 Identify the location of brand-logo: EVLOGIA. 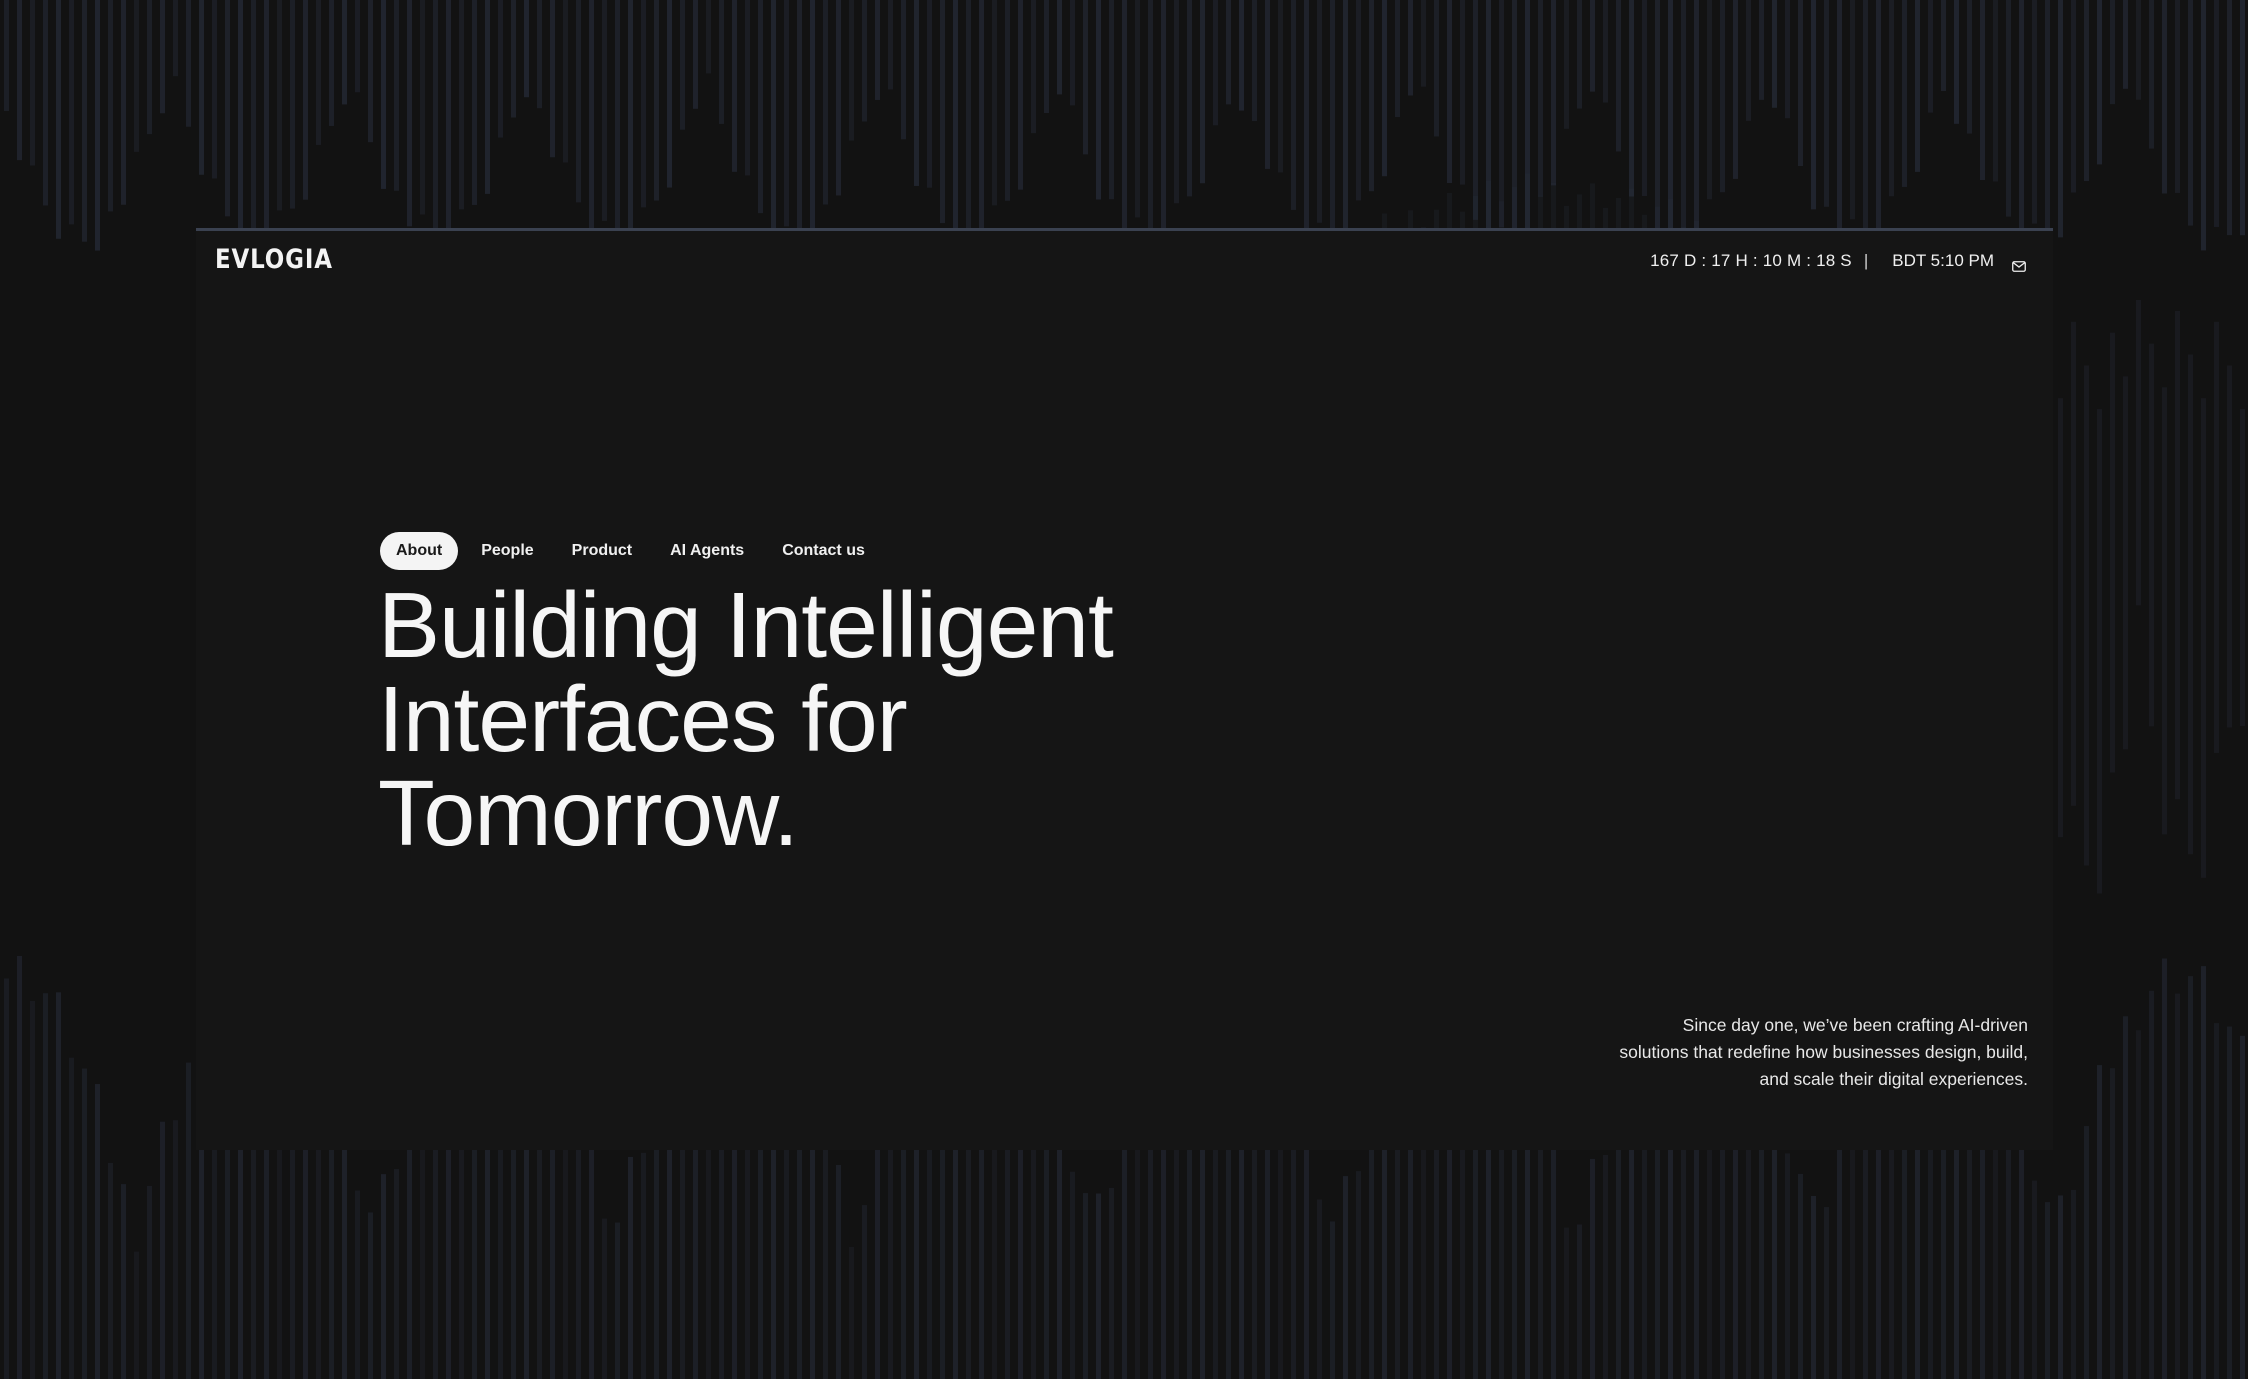
(274, 260).